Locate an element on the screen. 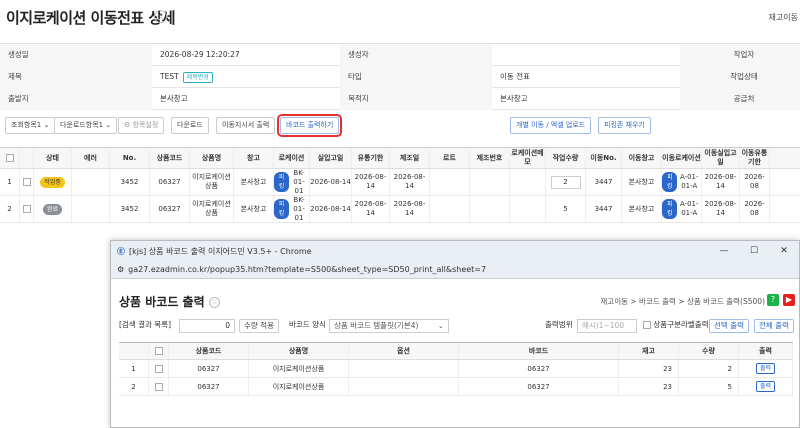  header-cell: 작업수량 is located at coordinates (566, 158).